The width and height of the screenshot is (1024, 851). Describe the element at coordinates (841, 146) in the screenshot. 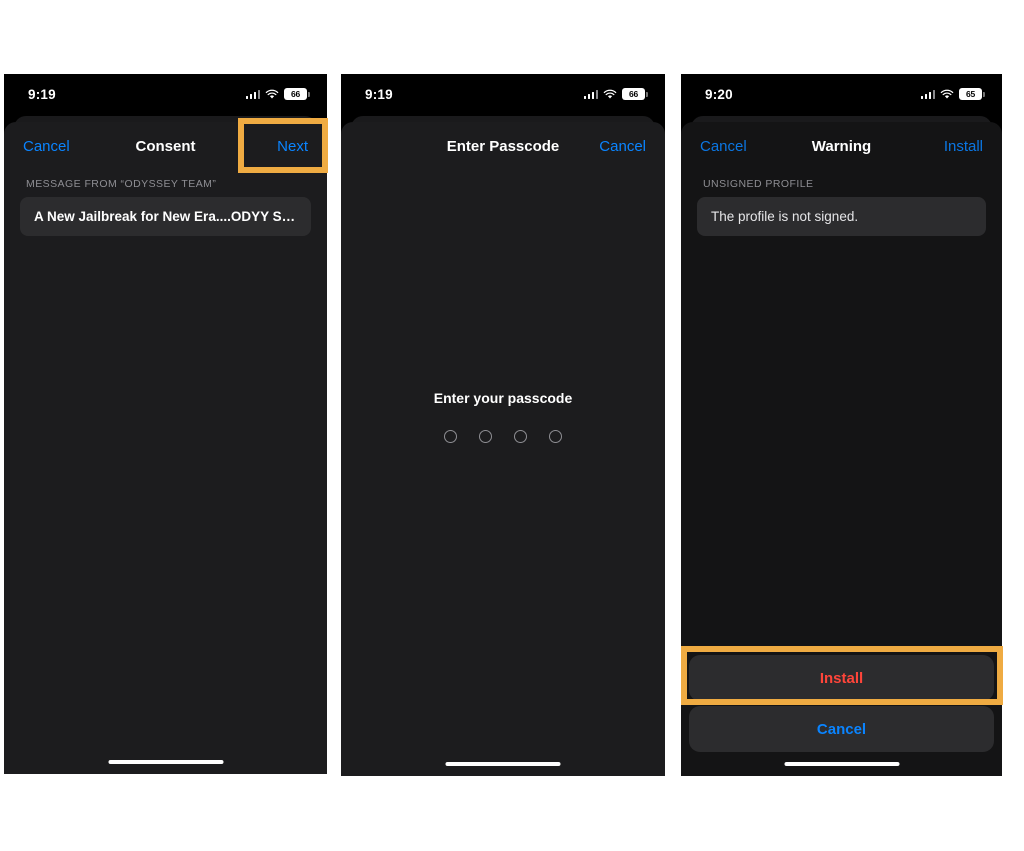

I see `navigation-bar: Cancel Warning Install` at that location.